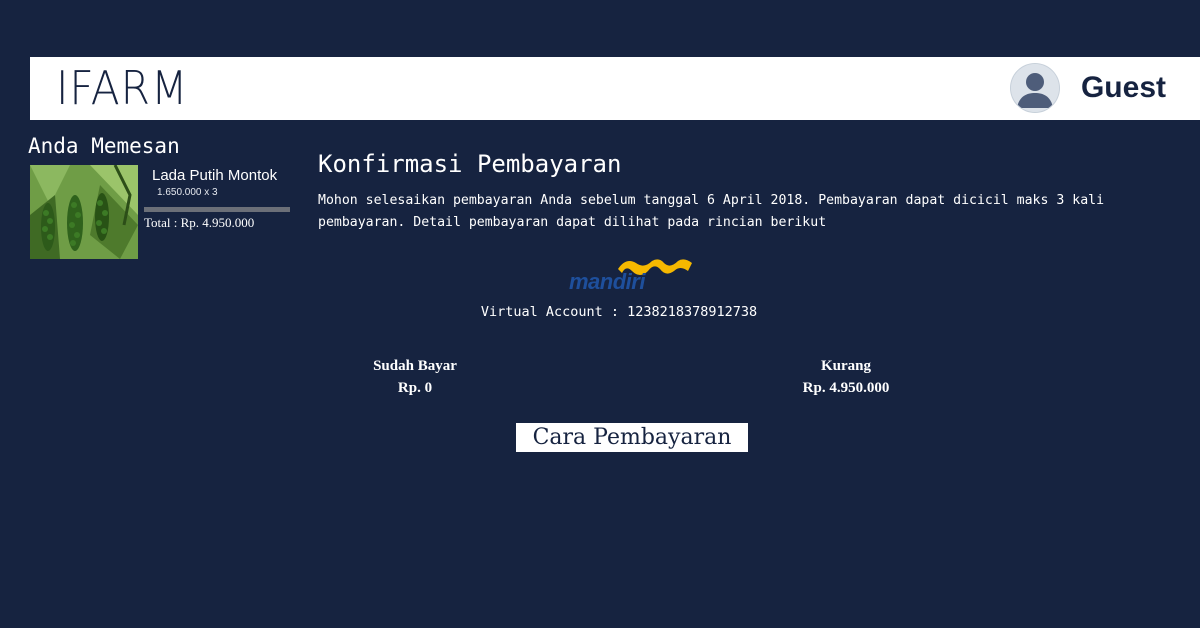 This screenshot has height=628, width=1200. Describe the element at coordinates (615, 88) in the screenshot. I see `top-bar: IFARM Guest` at that location.